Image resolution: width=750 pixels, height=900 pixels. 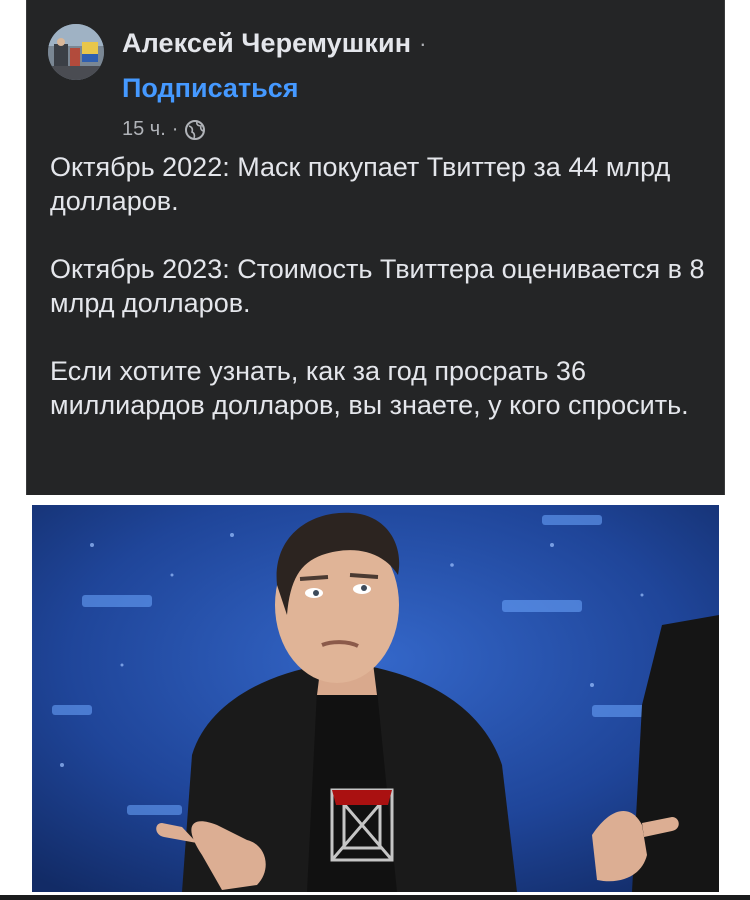 What do you see at coordinates (210, 88) in the screenshot?
I see `subscribe-button: Подписаться` at bounding box center [210, 88].